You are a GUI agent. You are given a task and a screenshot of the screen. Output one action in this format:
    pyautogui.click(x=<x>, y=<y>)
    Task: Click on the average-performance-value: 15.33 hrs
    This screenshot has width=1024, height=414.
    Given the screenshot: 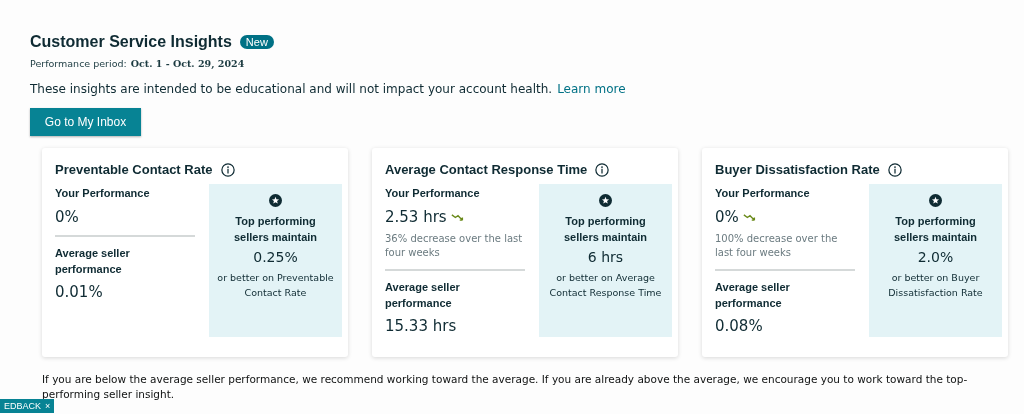 What is the action you would take?
    pyautogui.click(x=421, y=326)
    